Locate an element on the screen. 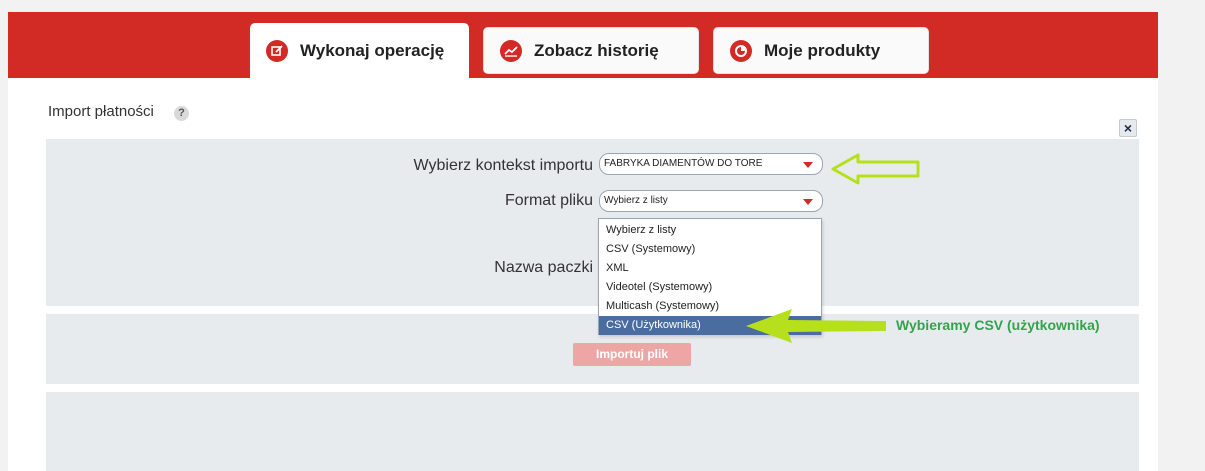 This screenshot has height=471, width=1205. help-icon: ? is located at coordinates (181, 113).